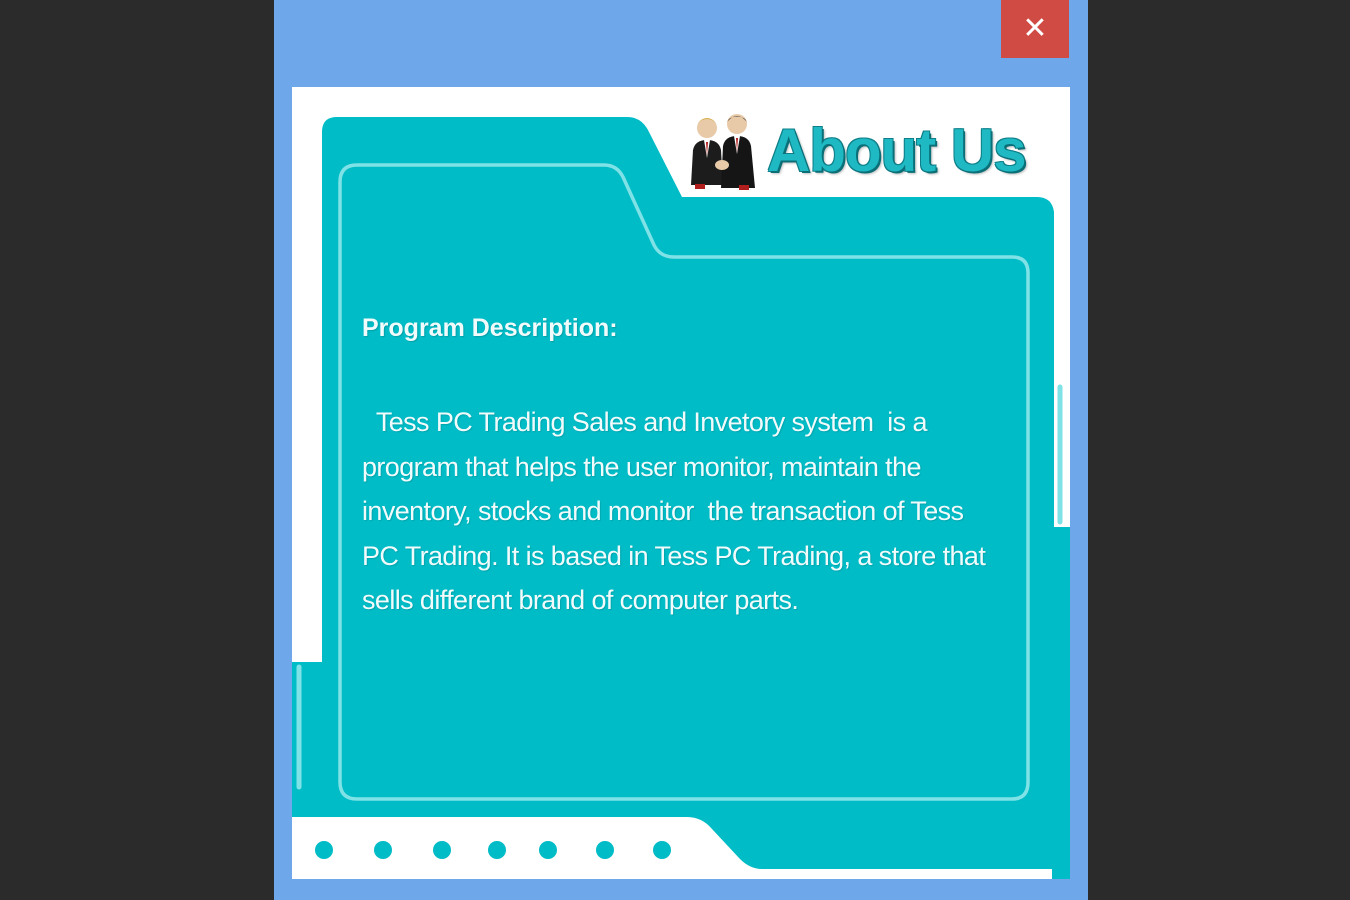 This screenshot has width=1350, height=900. I want to click on business-people-icon, so click(723, 152).